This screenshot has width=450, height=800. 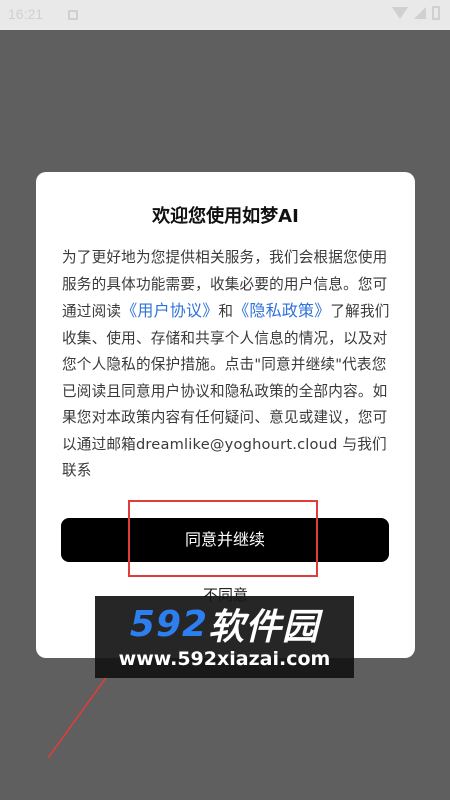 I want to click on status-icons, so click(x=416, y=13).